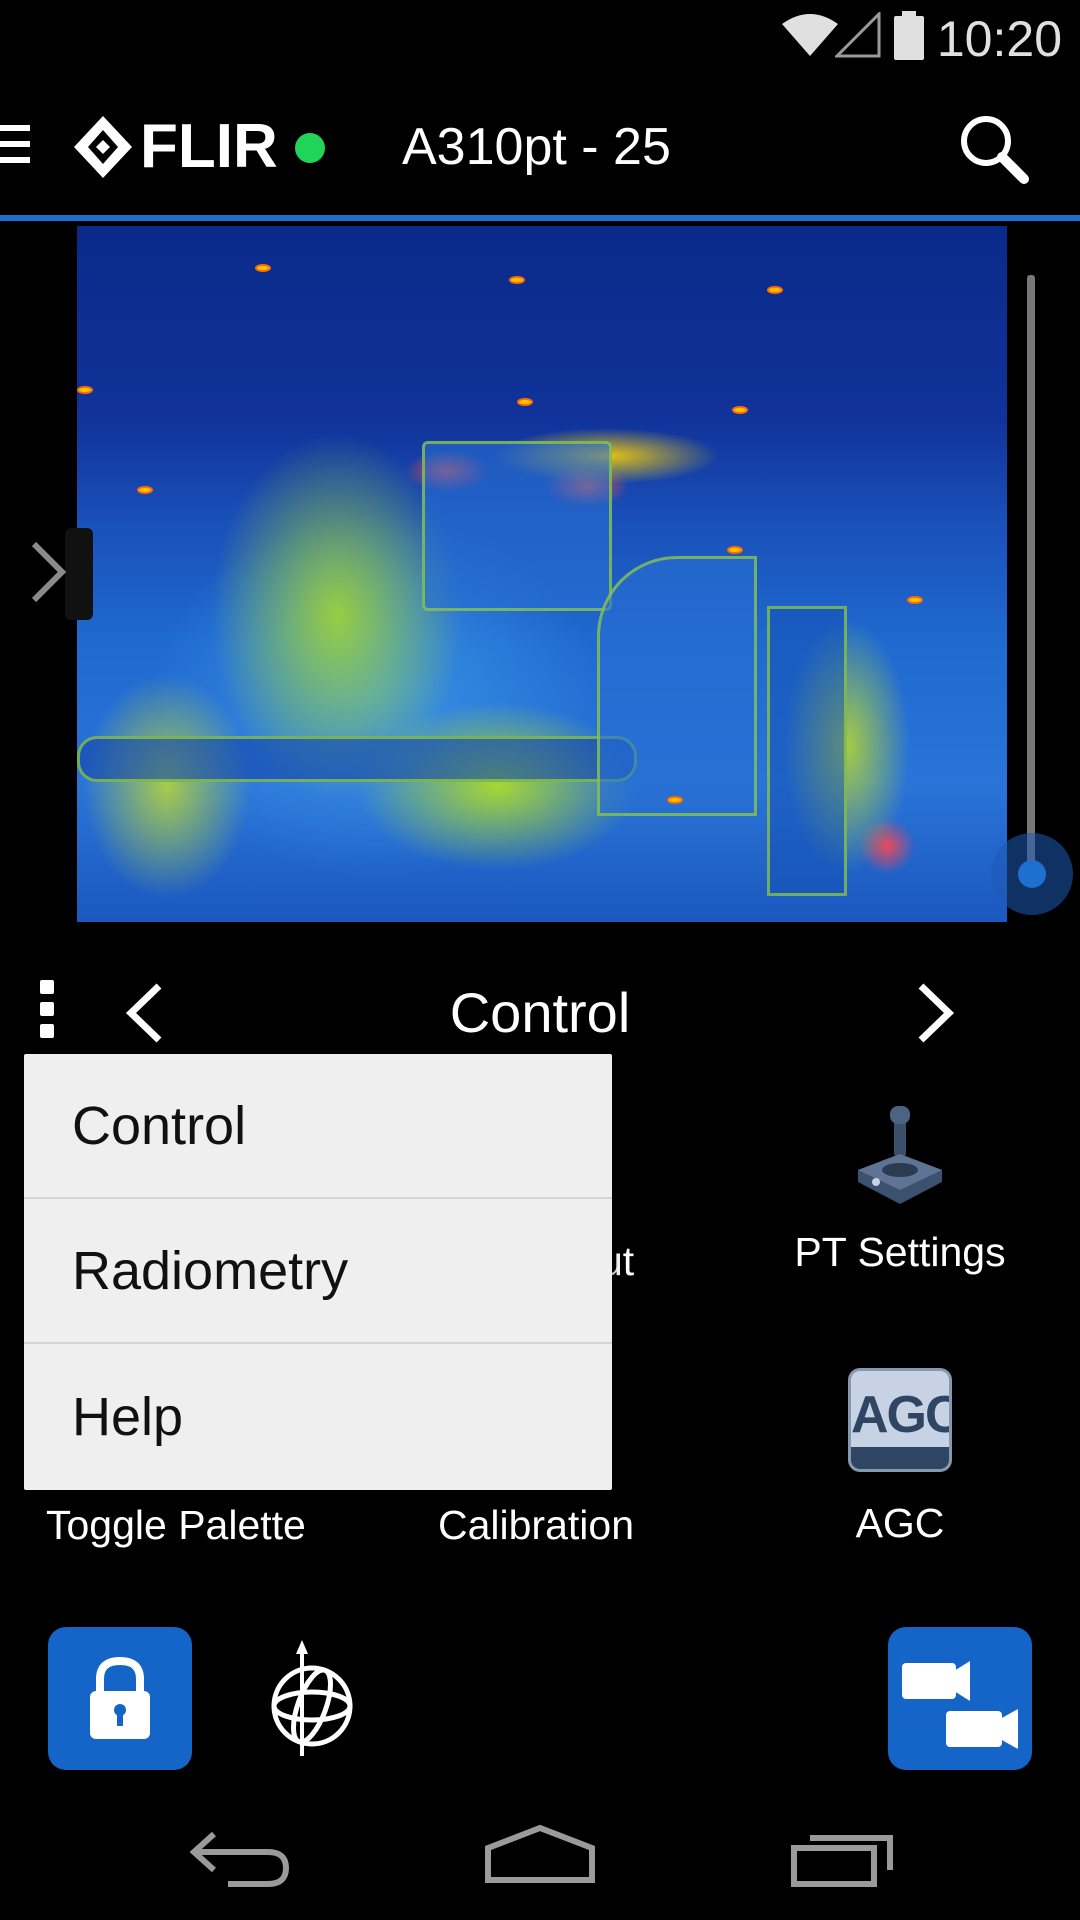 This screenshot has height=1920, width=1080. What do you see at coordinates (858, 35) in the screenshot?
I see `cell-signal-icon` at bounding box center [858, 35].